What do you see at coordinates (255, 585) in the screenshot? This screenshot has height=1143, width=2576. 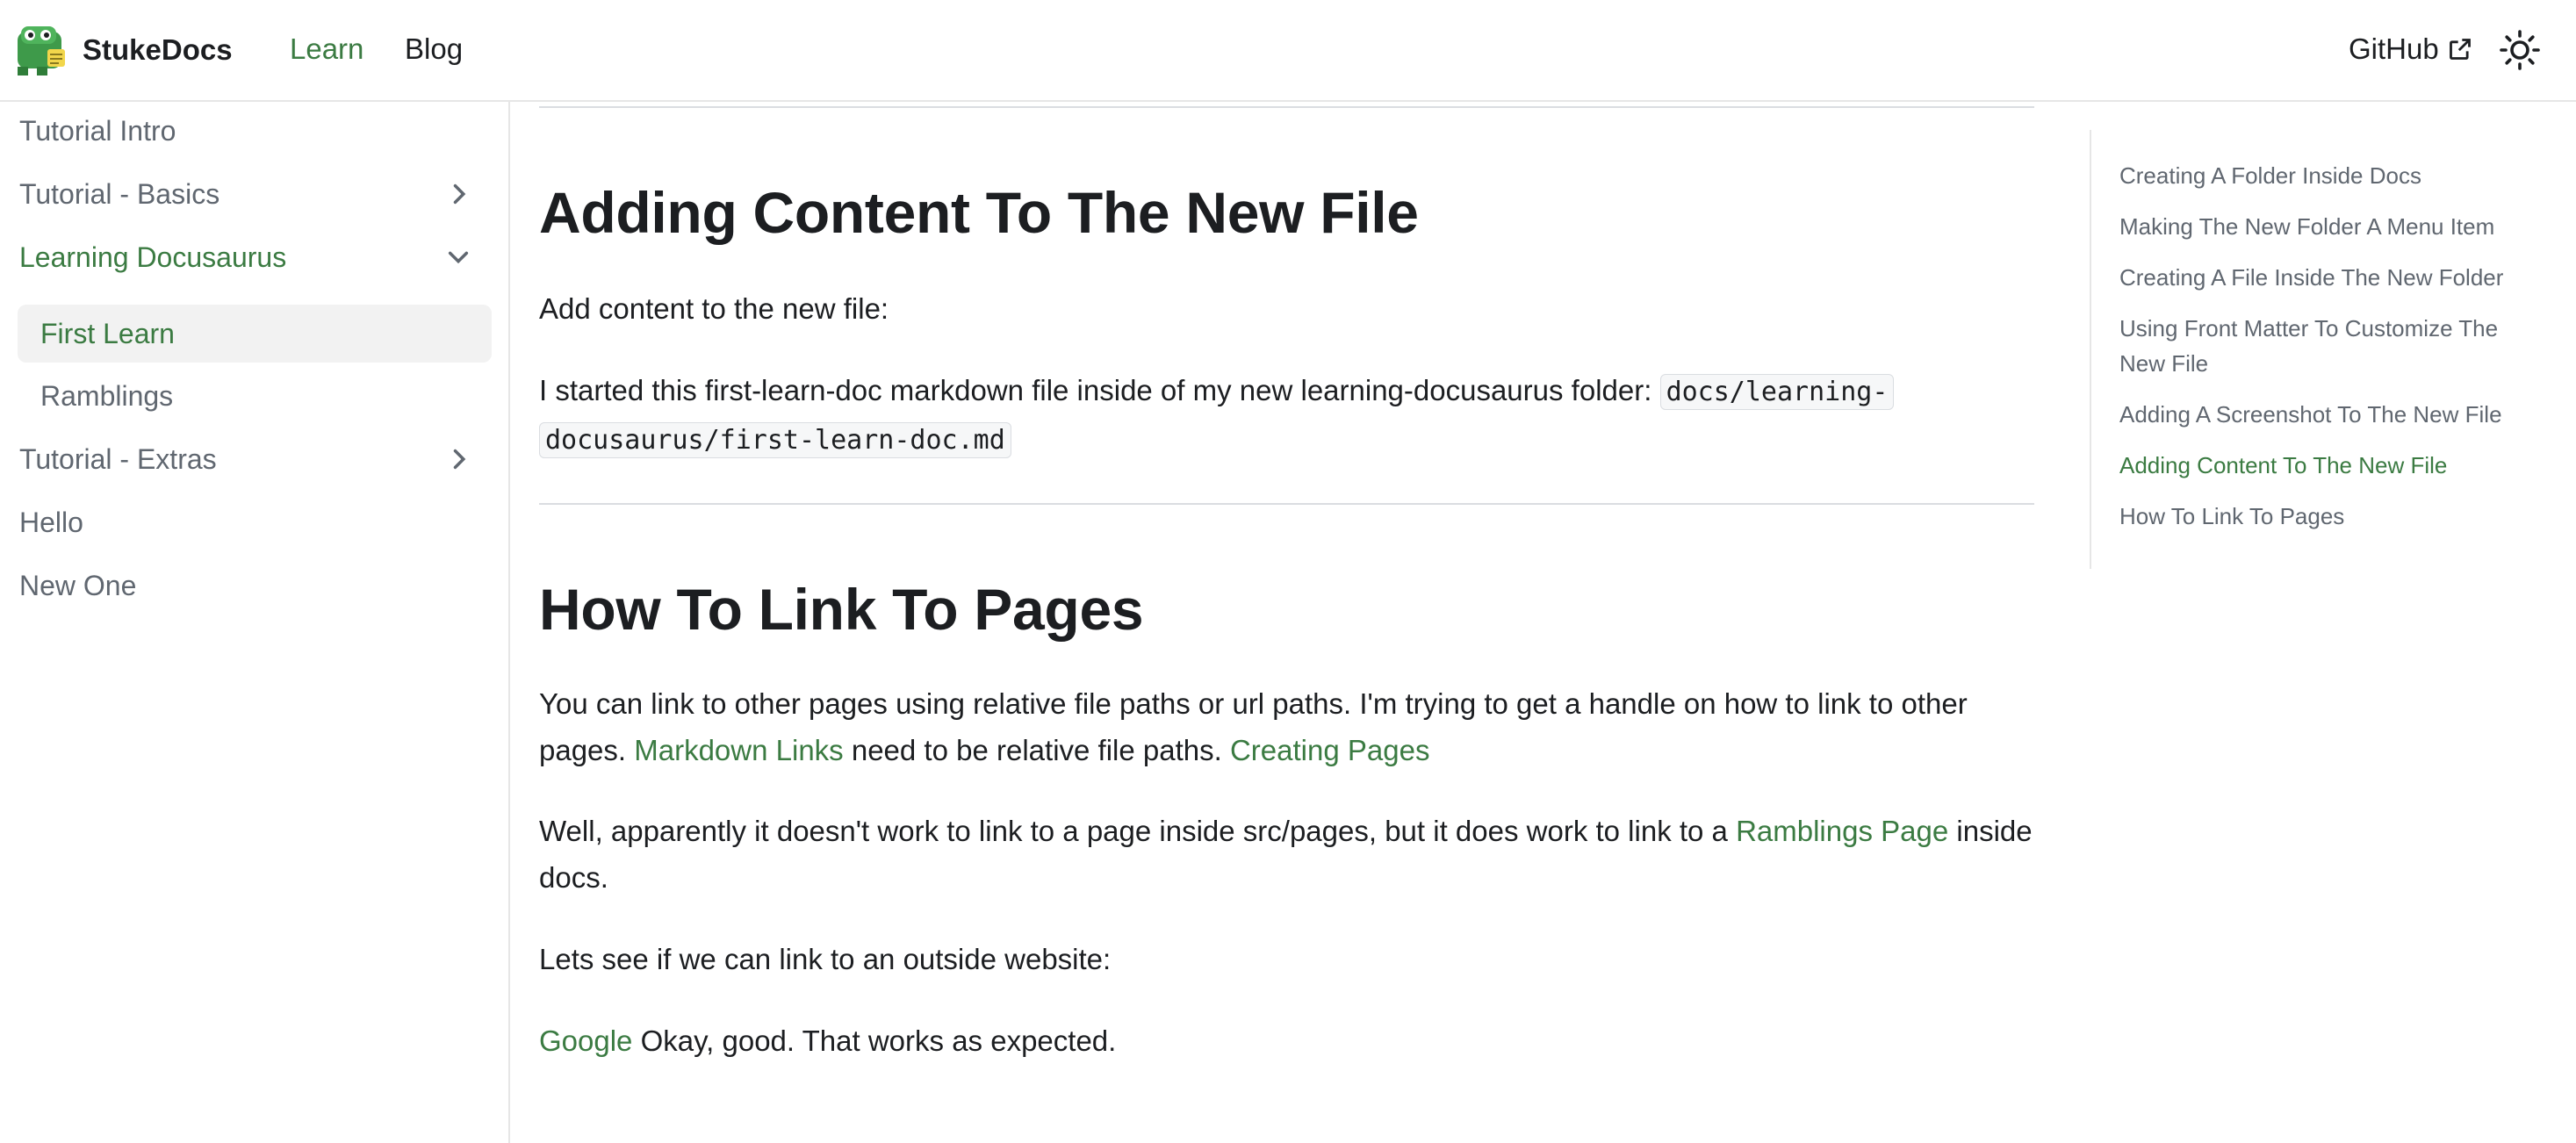 I see `sidebar-item-new-one: New One` at bounding box center [255, 585].